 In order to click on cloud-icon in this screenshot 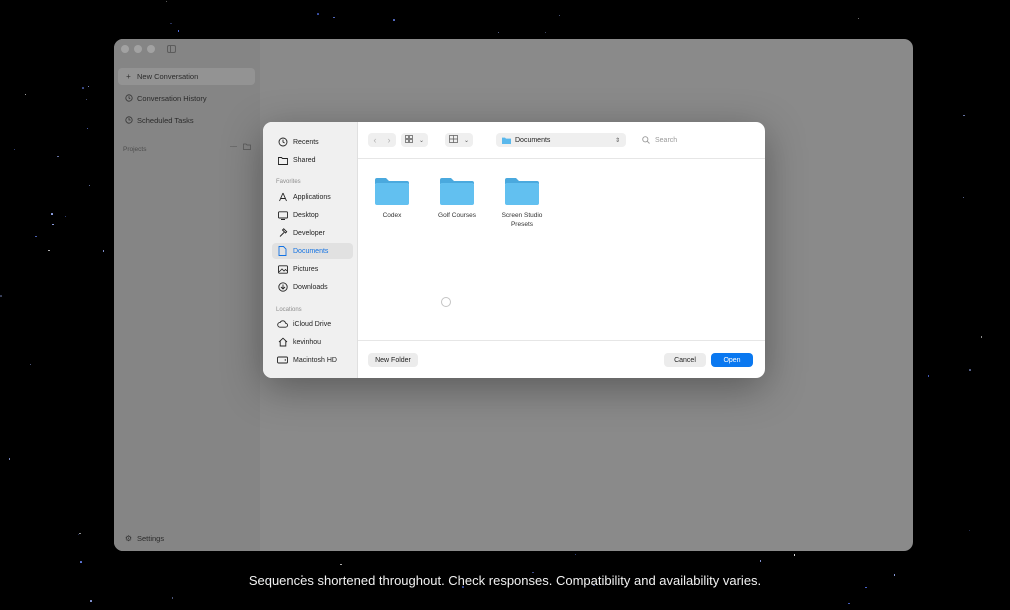, I will do `click(282, 324)`.